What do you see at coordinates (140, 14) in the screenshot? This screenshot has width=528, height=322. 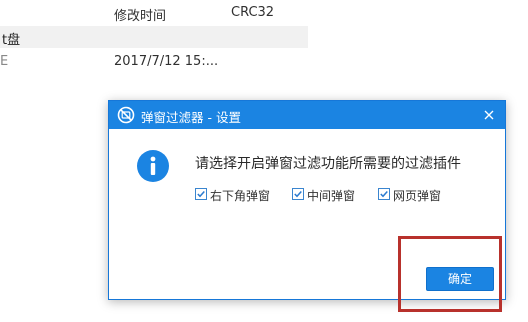 I see `column-header-modified: 修改时间` at bounding box center [140, 14].